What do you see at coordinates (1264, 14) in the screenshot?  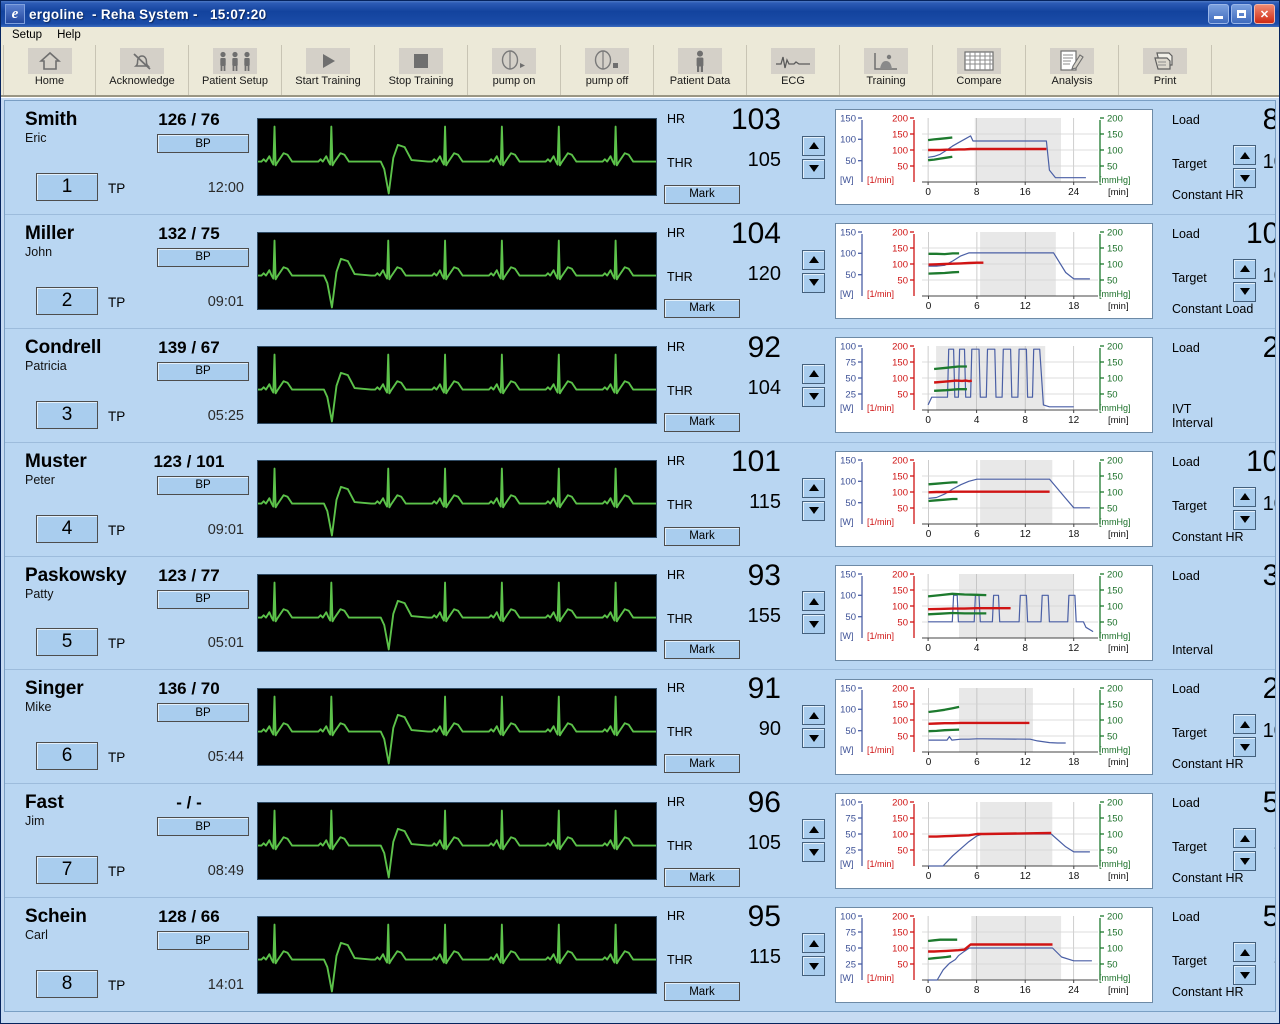 I see `close-button: ✕` at bounding box center [1264, 14].